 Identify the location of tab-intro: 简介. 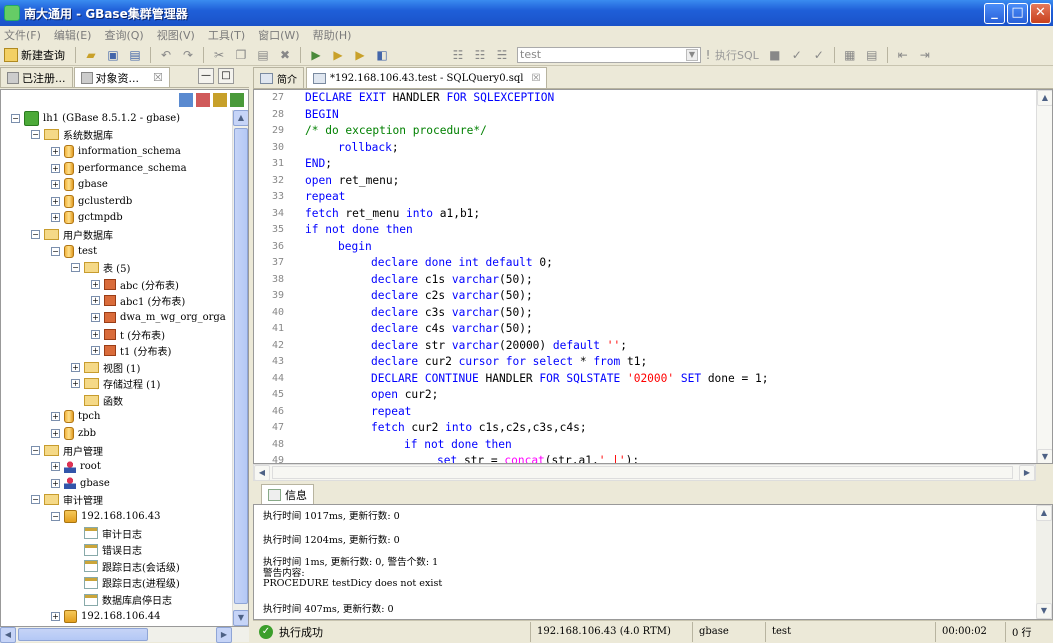
(278, 77).